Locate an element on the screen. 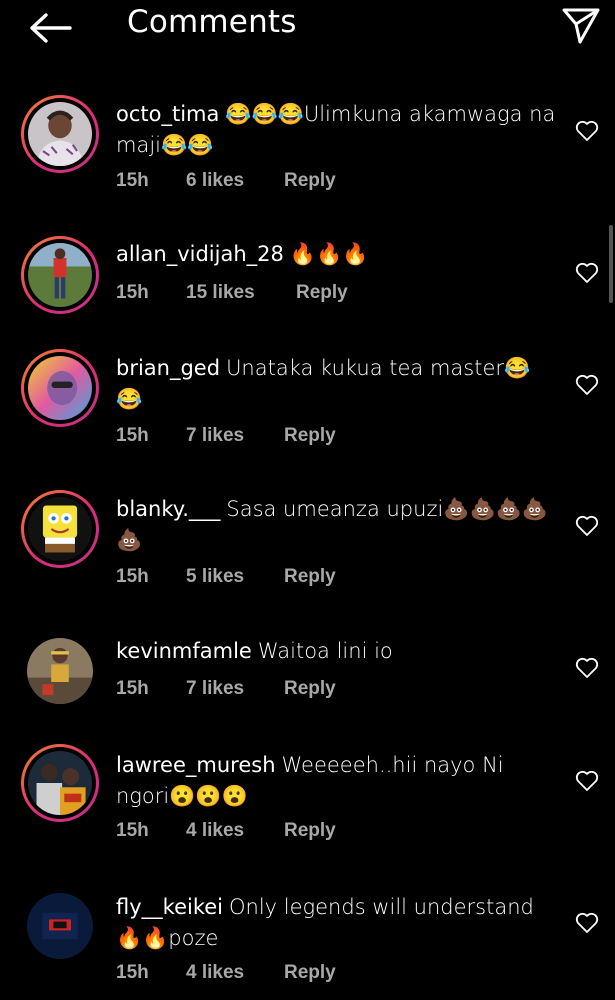 The height and width of the screenshot is (1000, 615). comment-username: lawree_muresh is located at coordinates (196, 765).